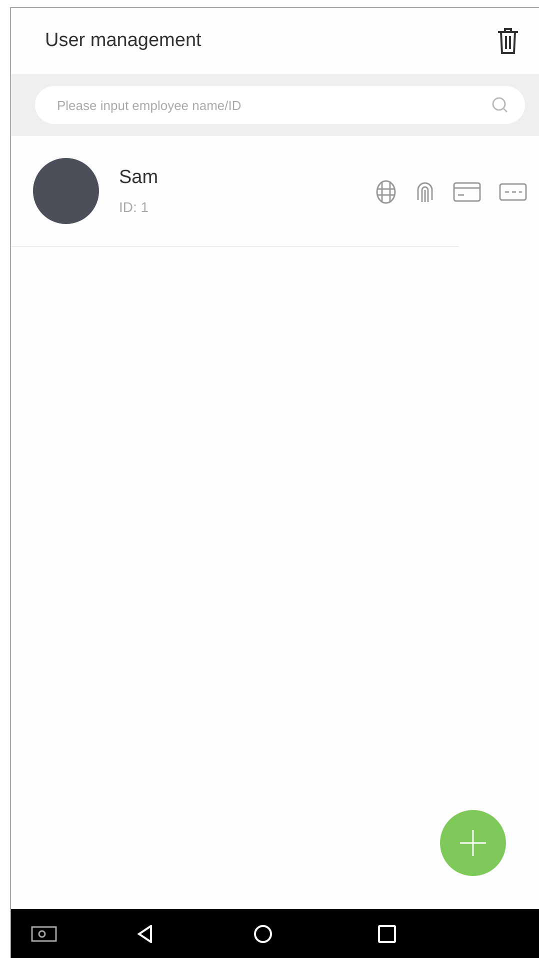  Describe the element at coordinates (425, 192) in the screenshot. I see `fingerprint-icon` at that location.